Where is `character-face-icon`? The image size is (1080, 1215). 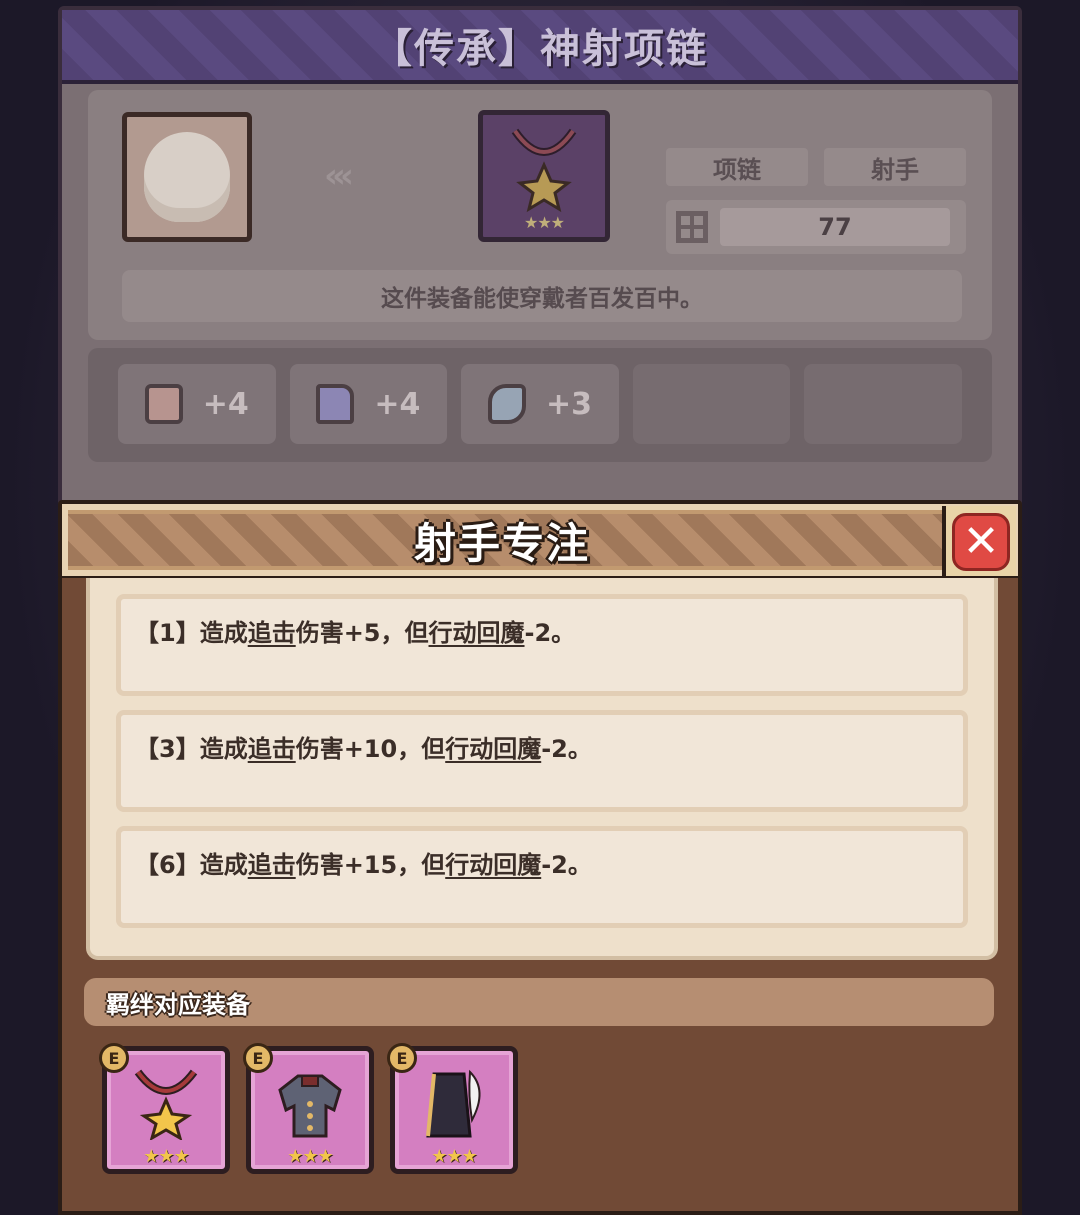 character-face-icon is located at coordinates (187, 177).